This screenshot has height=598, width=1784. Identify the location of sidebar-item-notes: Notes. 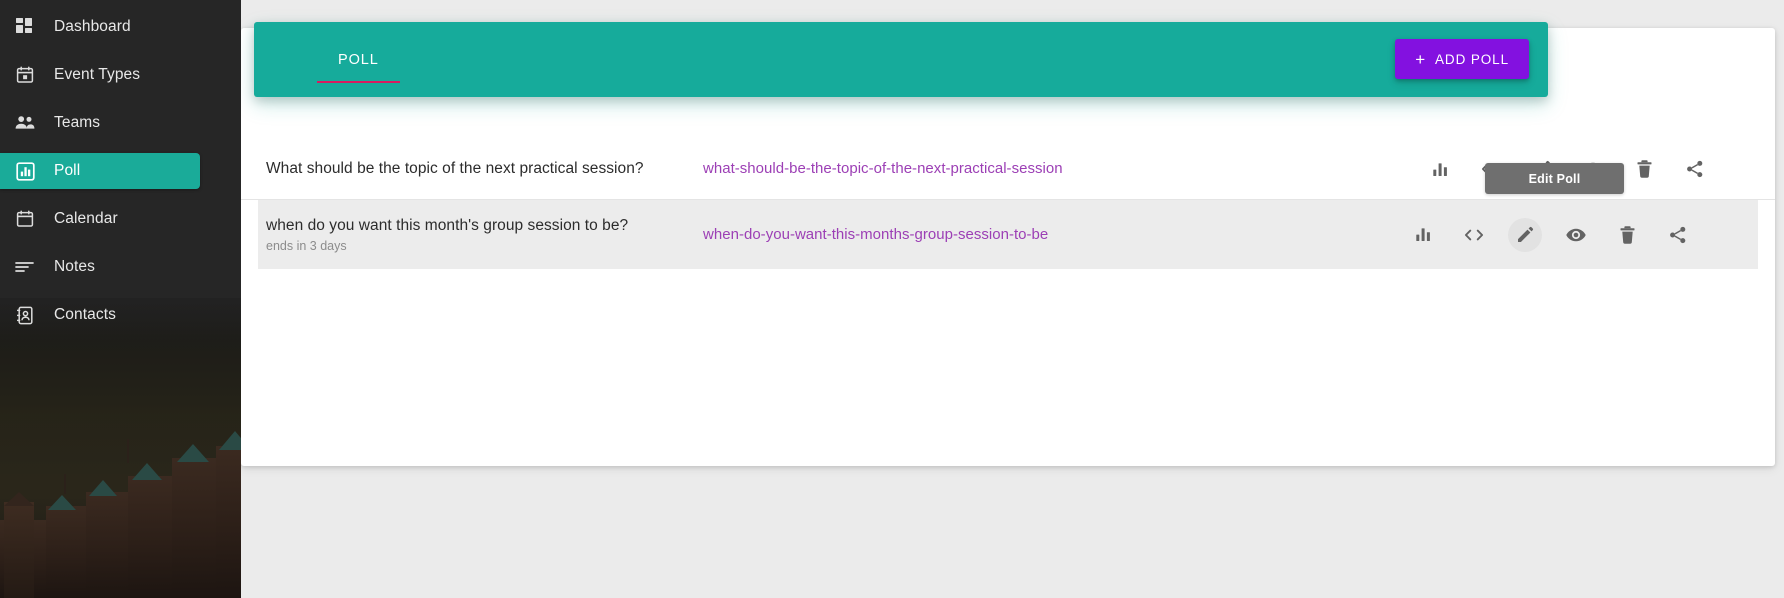
(100, 267).